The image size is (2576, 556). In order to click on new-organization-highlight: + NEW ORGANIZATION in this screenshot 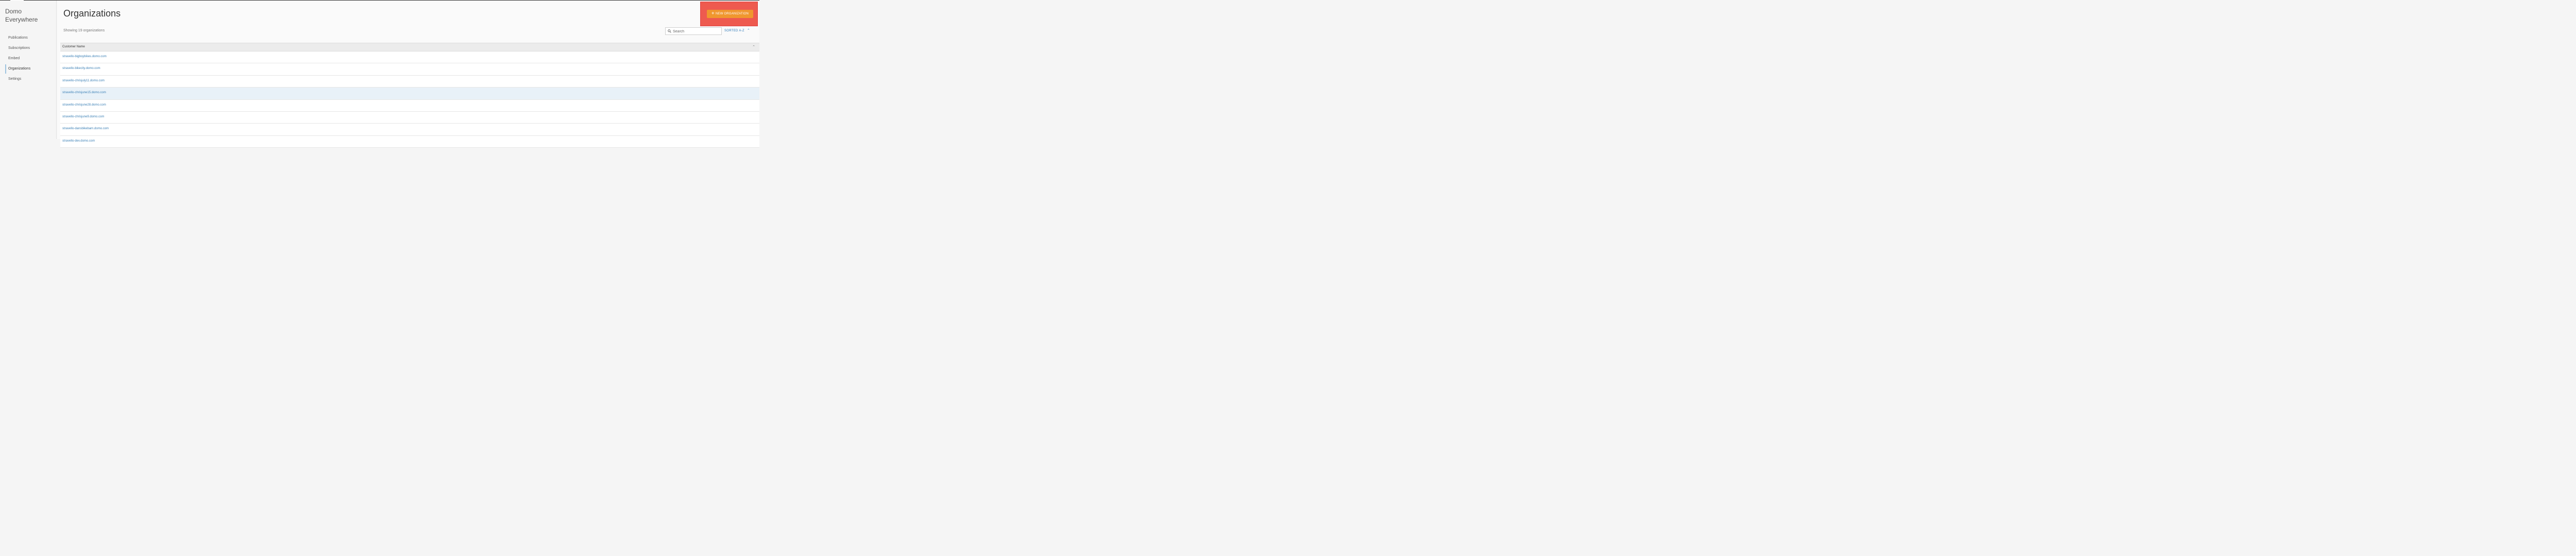, I will do `click(729, 14)`.